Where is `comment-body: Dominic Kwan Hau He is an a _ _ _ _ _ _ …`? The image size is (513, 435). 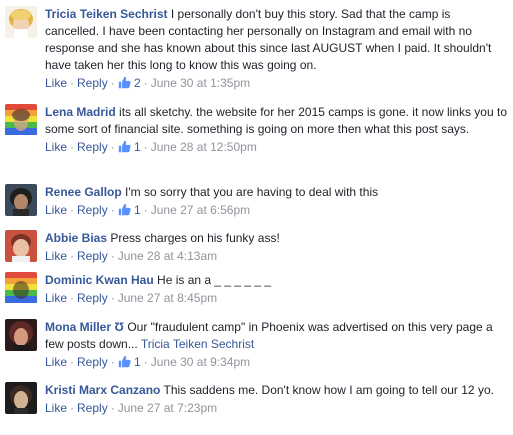
comment-body: Dominic Kwan Hau He is an a _ _ _ _ _ _ … is located at coordinates (276, 289).